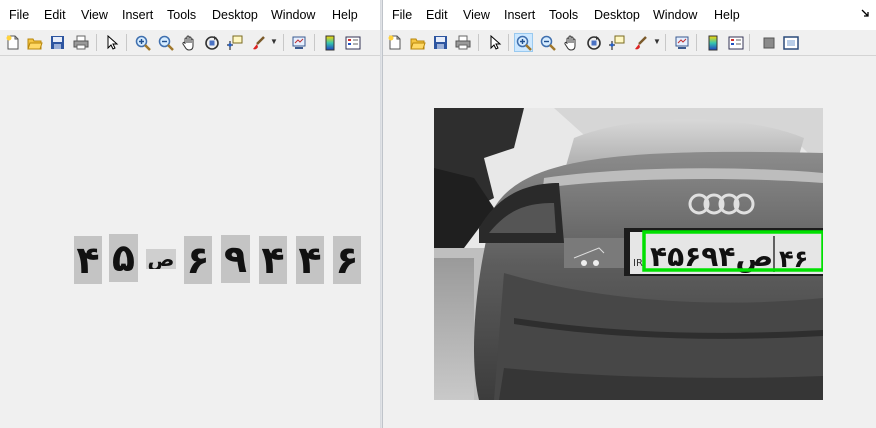  Describe the element at coordinates (638, 263) in the screenshot. I see `svg-text: IR` at that location.